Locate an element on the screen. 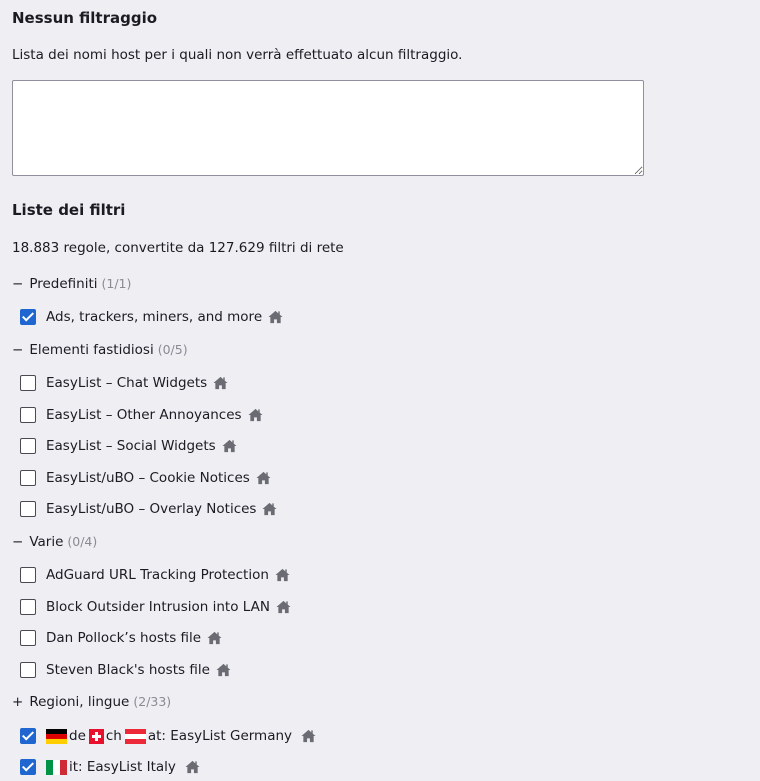  filter-list-label: EasyList/uBO – Overlay Notices is located at coordinates (151, 509).